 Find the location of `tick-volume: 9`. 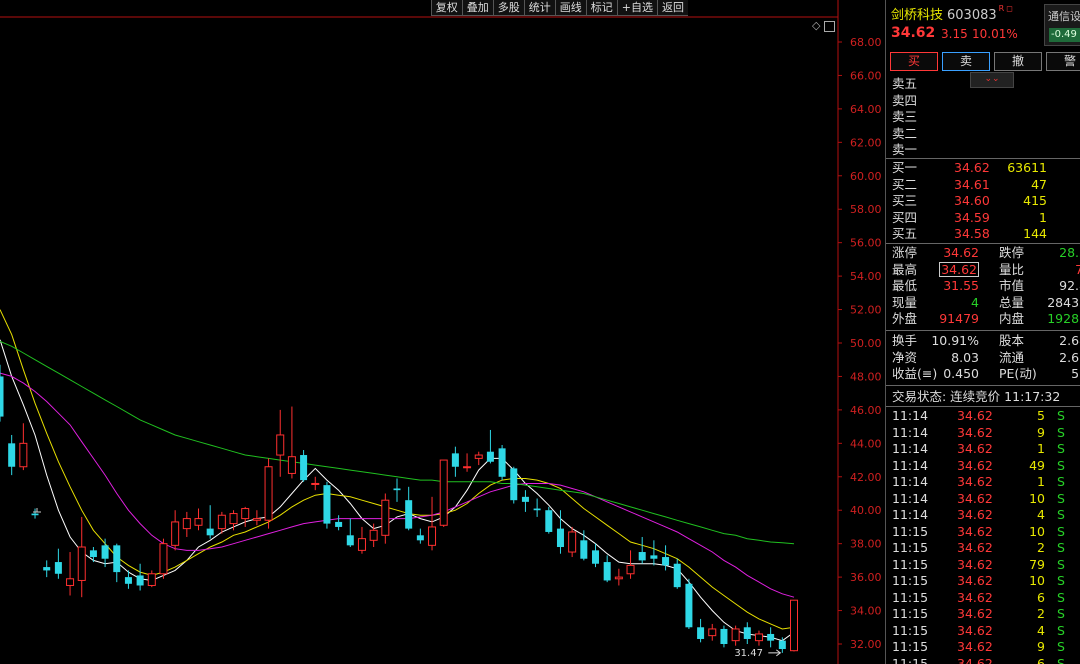

tick-volume: 9 is located at coordinates (1041, 432).